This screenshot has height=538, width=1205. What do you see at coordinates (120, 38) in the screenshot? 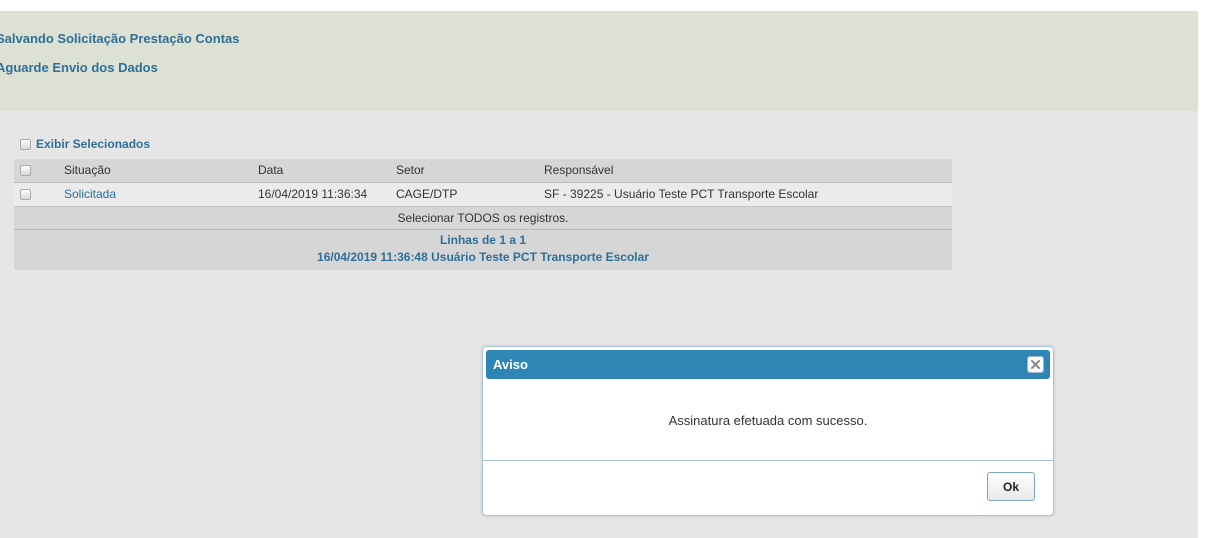
I see `status-title: Salvando Solicitação Prestação Contas` at bounding box center [120, 38].